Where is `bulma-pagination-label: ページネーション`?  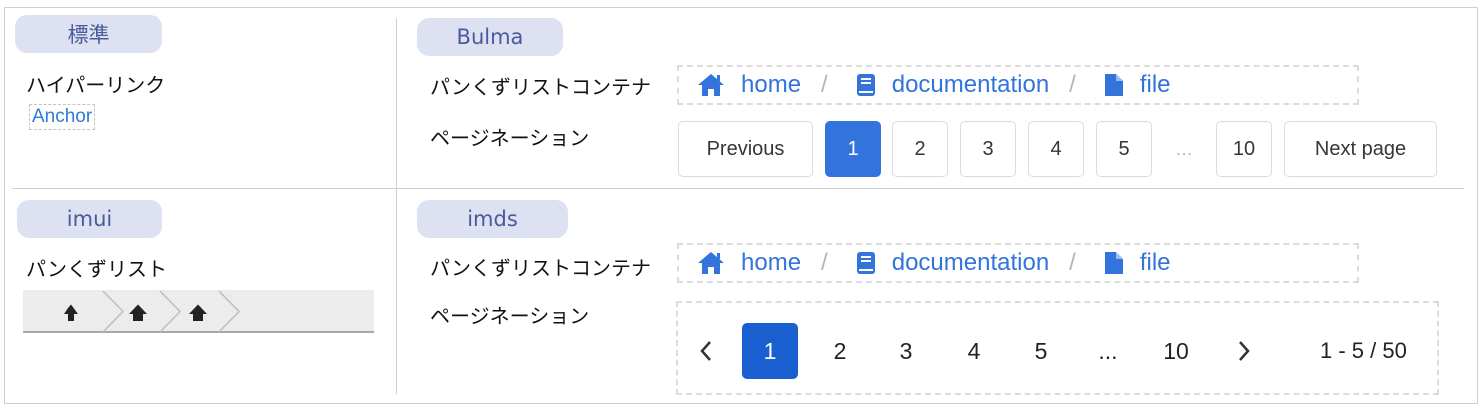
bulma-pagination-label: ページネーション is located at coordinates (510, 138).